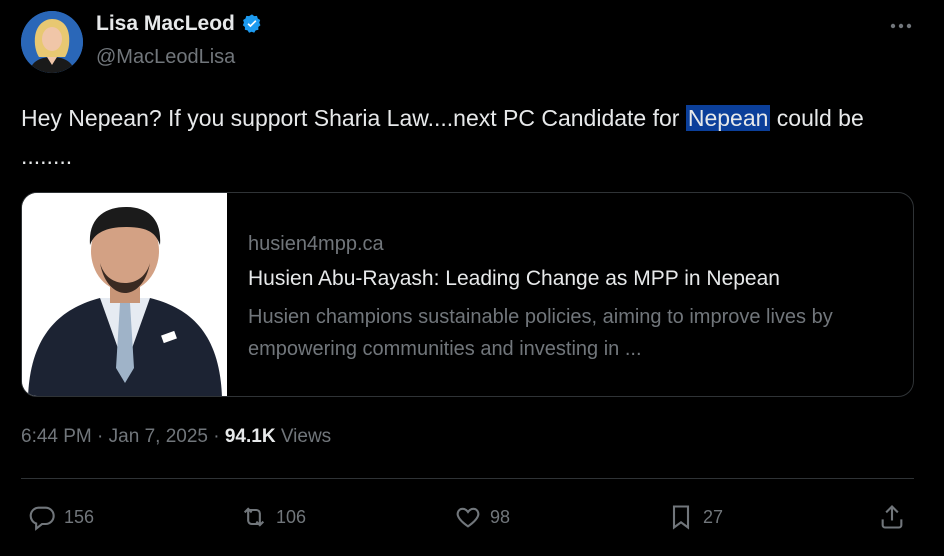 The height and width of the screenshot is (556, 944). Describe the element at coordinates (728, 118) in the screenshot. I see `tweet-text-highlight: Nepean` at that location.